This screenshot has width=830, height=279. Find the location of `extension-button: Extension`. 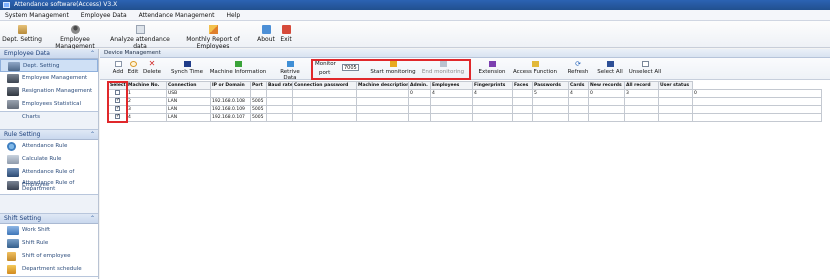

extension-button: Extension is located at coordinates (492, 69).